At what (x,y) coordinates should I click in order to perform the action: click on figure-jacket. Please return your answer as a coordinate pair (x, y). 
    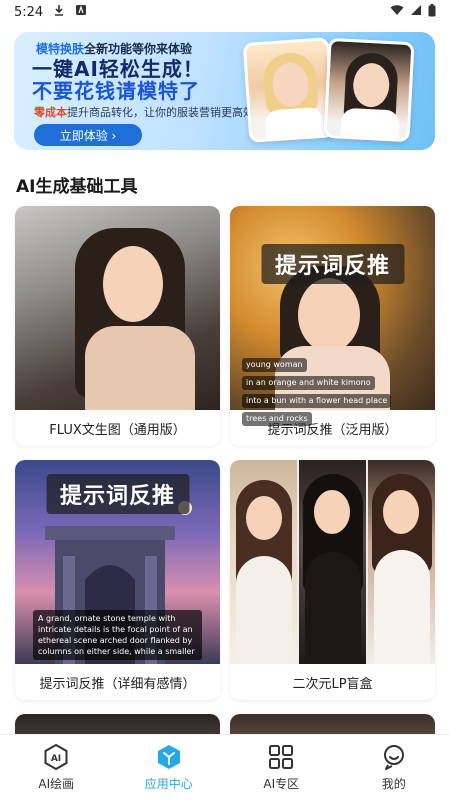
    Looking at the image, I should click on (333, 608).